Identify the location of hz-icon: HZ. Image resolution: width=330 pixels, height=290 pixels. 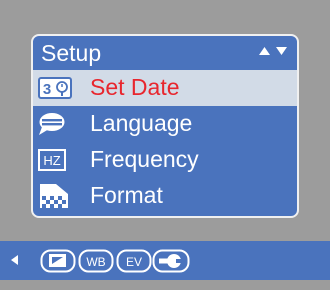
(55, 160).